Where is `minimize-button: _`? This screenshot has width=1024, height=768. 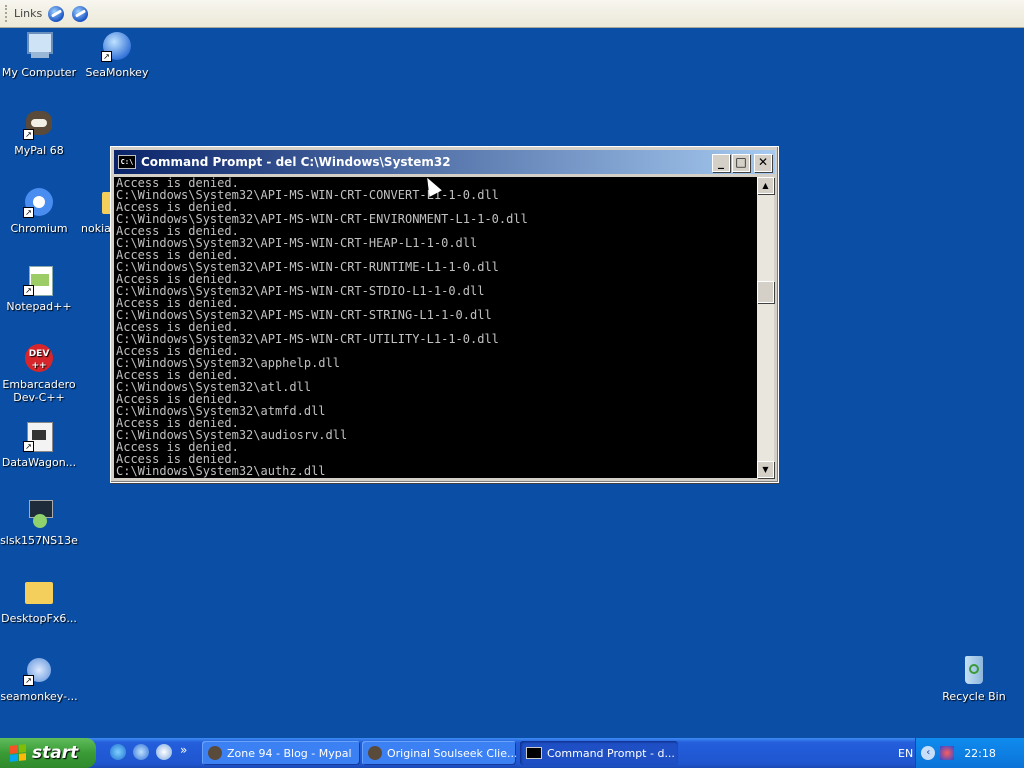 minimize-button: _ is located at coordinates (721, 163).